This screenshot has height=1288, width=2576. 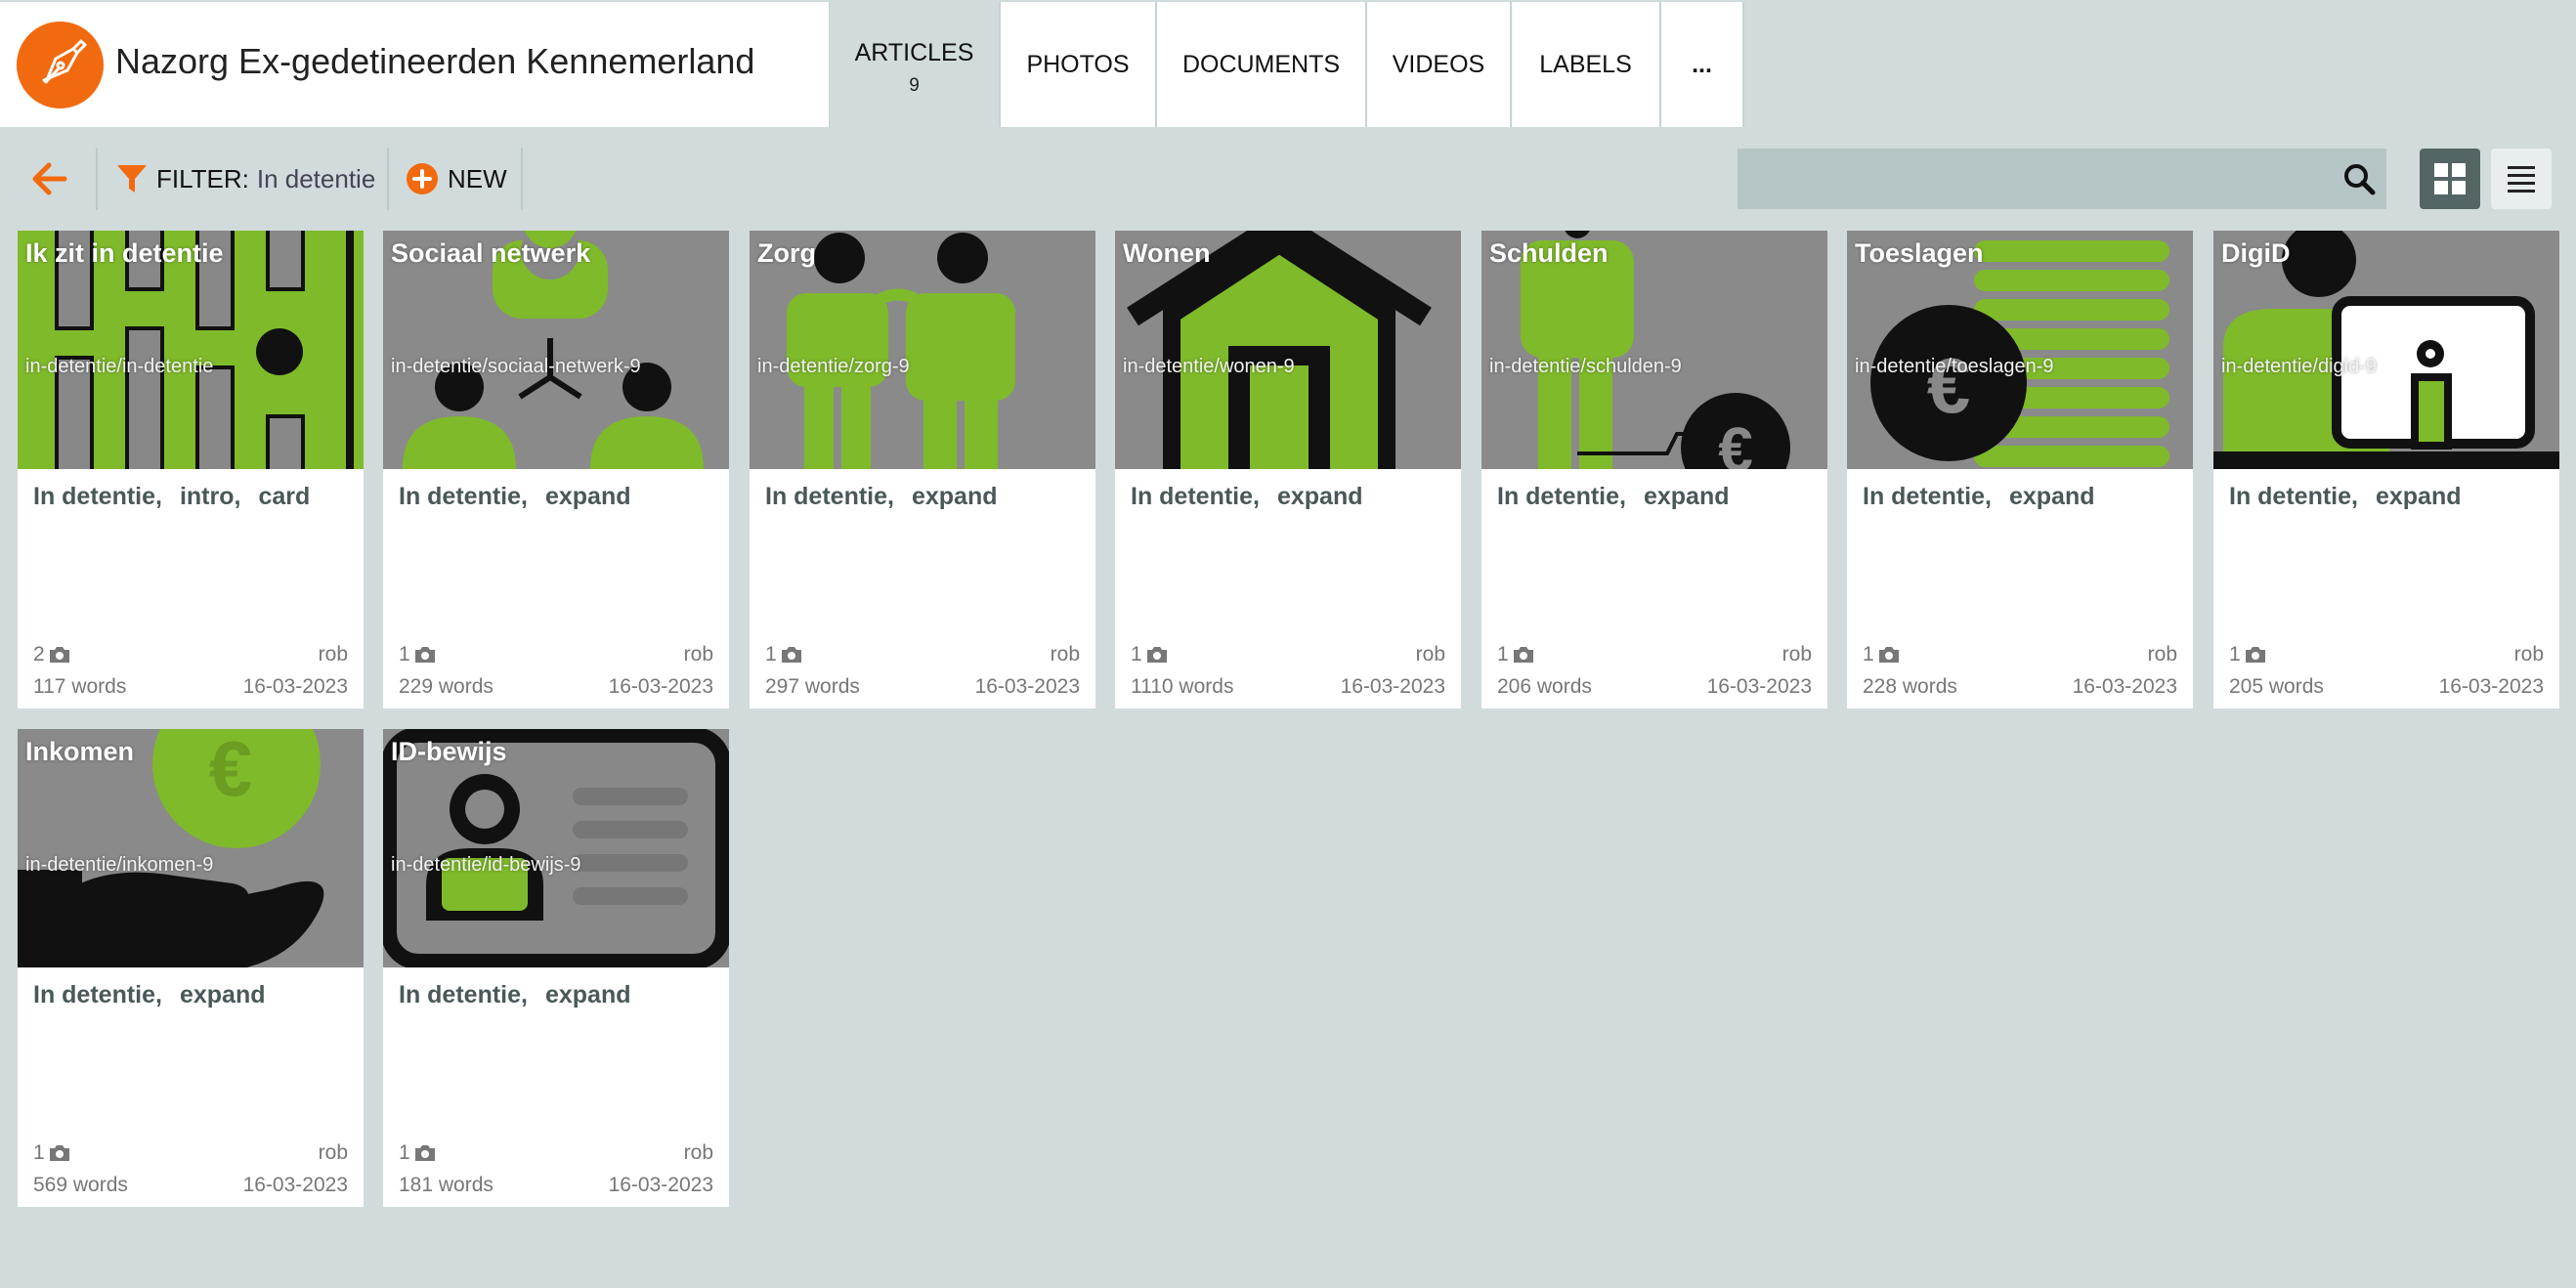 I want to click on list-icon, so click(x=2521, y=179).